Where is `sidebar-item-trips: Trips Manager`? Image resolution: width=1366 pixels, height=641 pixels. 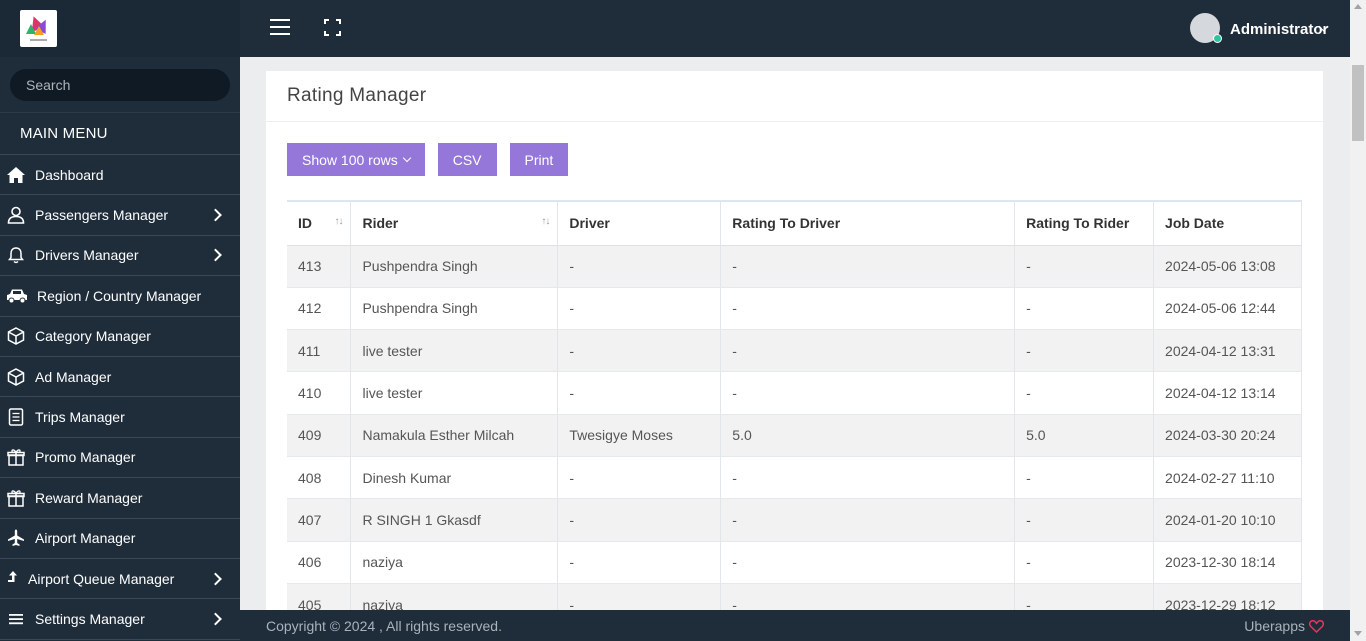
sidebar-item-trips: Trips Manager is located at coordinates (120, 417).